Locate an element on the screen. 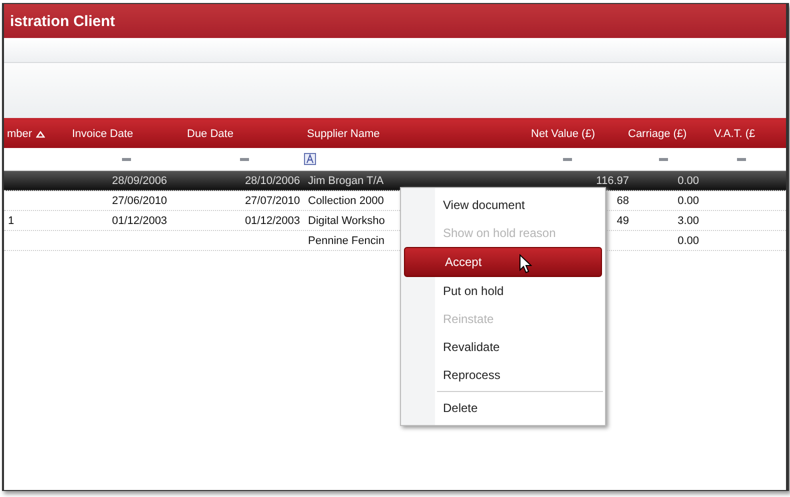  menu-item: Reprocess is located at coordinates (503, 375).